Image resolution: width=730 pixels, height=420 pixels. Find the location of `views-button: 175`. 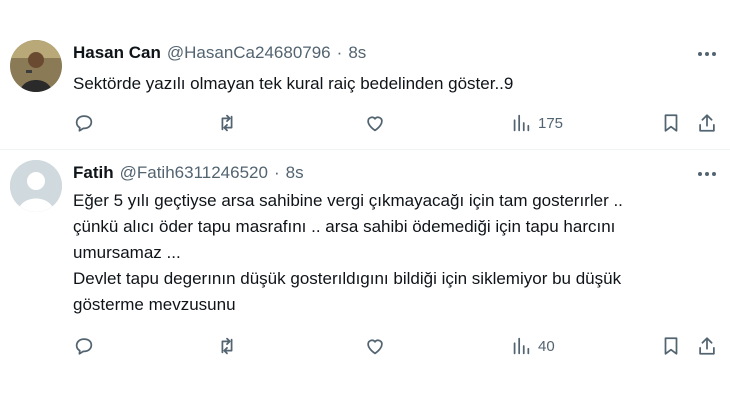

views-button: 175 is located at coordinates (536, 123).